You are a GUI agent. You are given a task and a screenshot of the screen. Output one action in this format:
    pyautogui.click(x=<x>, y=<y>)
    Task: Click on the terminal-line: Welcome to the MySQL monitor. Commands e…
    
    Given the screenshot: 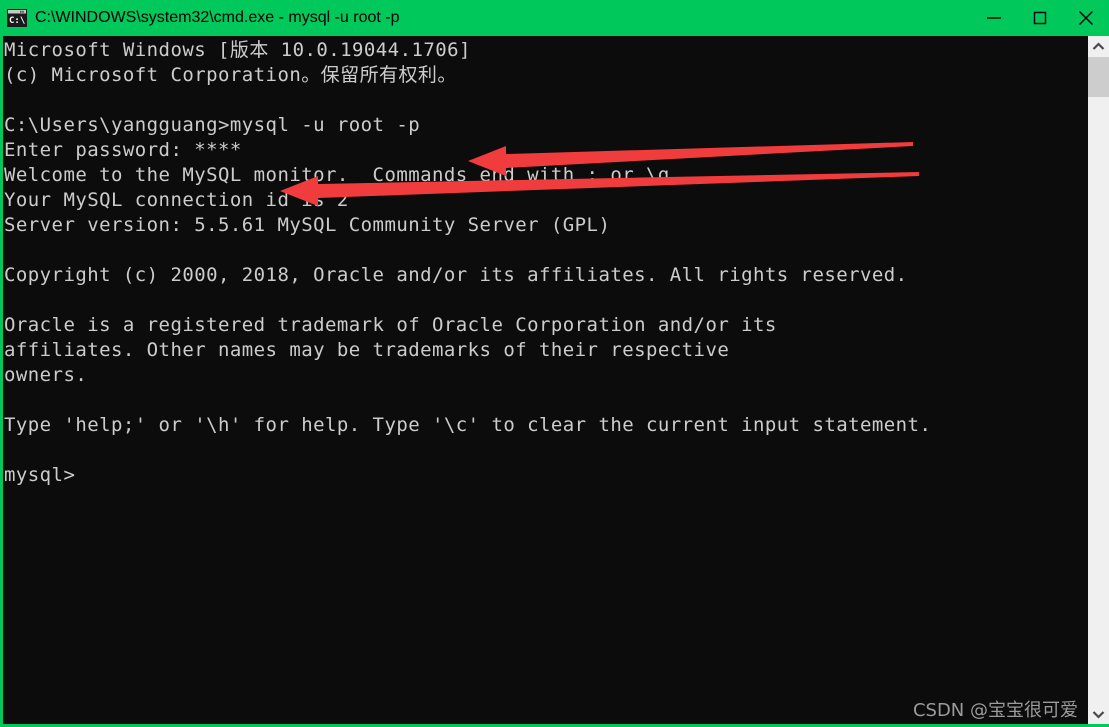 What is the action you would take?
    pyautogui.click(x=343, y=175)
    